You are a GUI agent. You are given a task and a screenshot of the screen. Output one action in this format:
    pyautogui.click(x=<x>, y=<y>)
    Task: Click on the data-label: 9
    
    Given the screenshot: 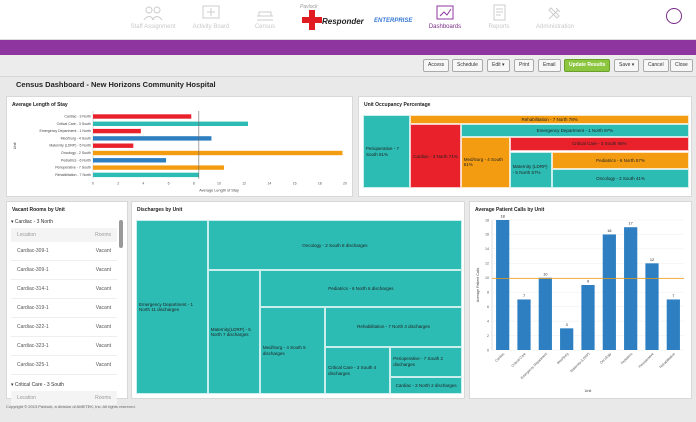 What is the action you would take?
    pyautogui.click(x=588, y=282)
    